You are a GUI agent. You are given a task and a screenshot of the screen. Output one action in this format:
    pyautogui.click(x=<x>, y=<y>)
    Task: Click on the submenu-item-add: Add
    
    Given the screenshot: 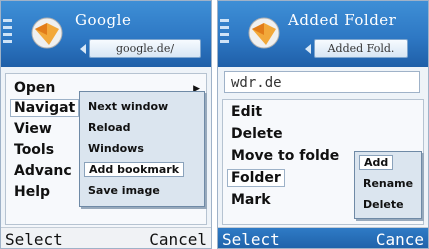 What is the action you would take?
    pyautogui.click(x=376, y=162)
    